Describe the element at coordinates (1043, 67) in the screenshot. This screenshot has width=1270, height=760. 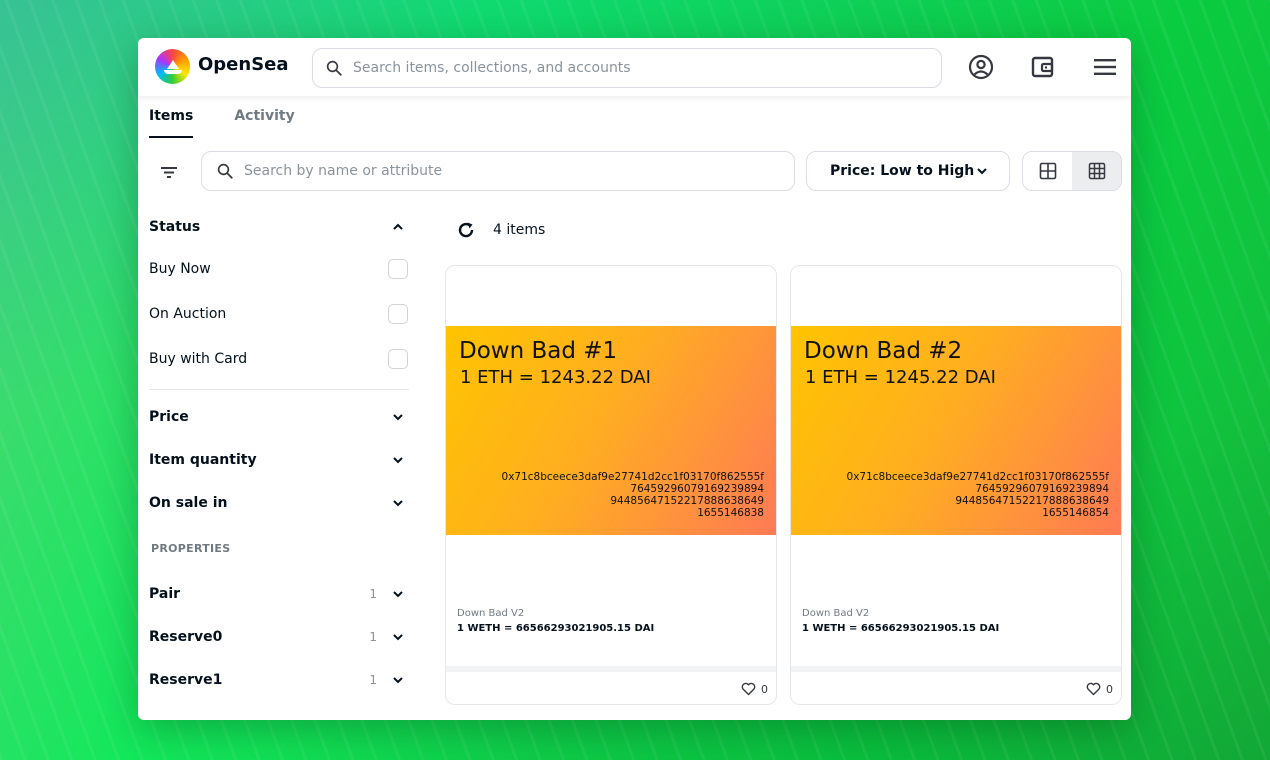
I see `wallet-icon` at that location.